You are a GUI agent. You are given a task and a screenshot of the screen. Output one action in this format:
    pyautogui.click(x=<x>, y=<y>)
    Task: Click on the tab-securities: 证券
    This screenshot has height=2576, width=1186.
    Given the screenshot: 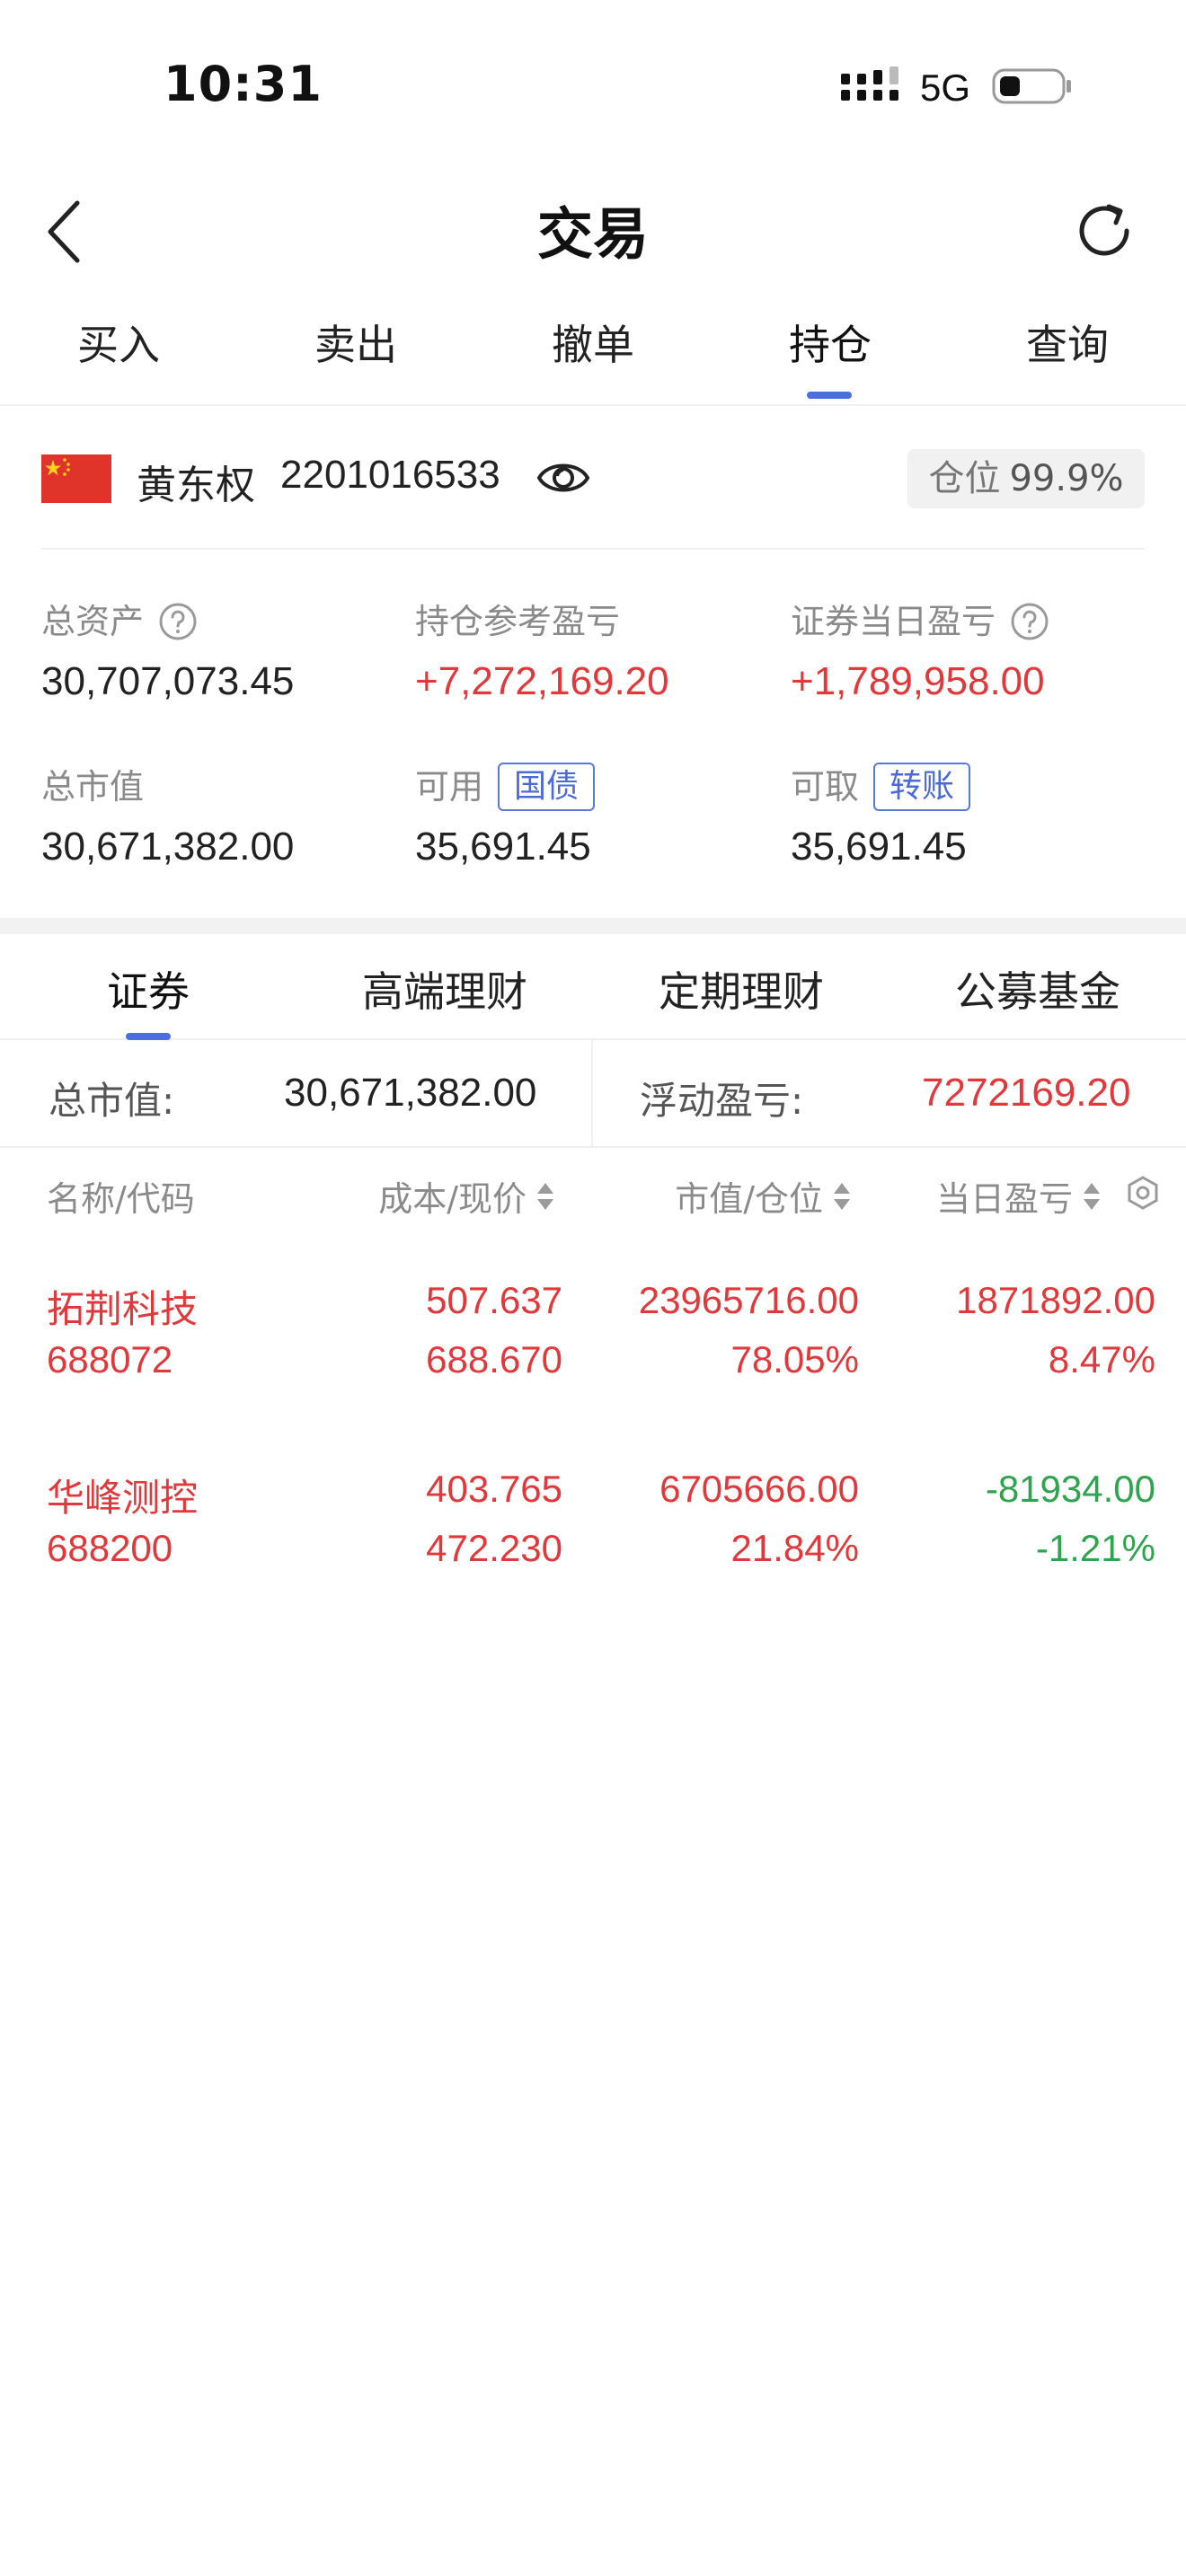 What is the action you would take?
    pyautogui.click(x=148, y=989)
    